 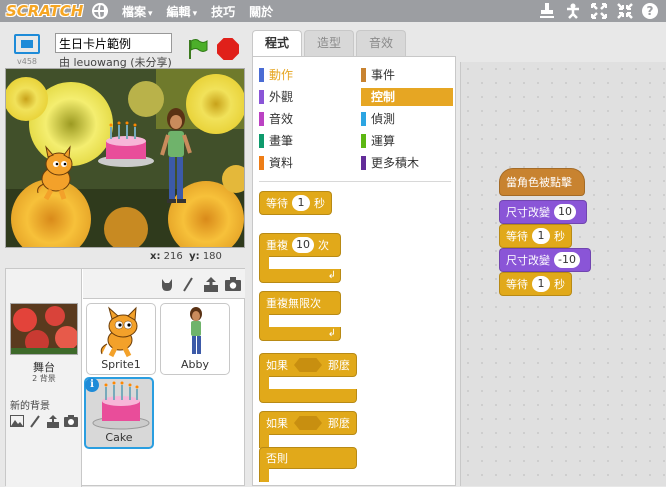 I want to click on new-sprite-toolbar, so click(x=164, y=284).